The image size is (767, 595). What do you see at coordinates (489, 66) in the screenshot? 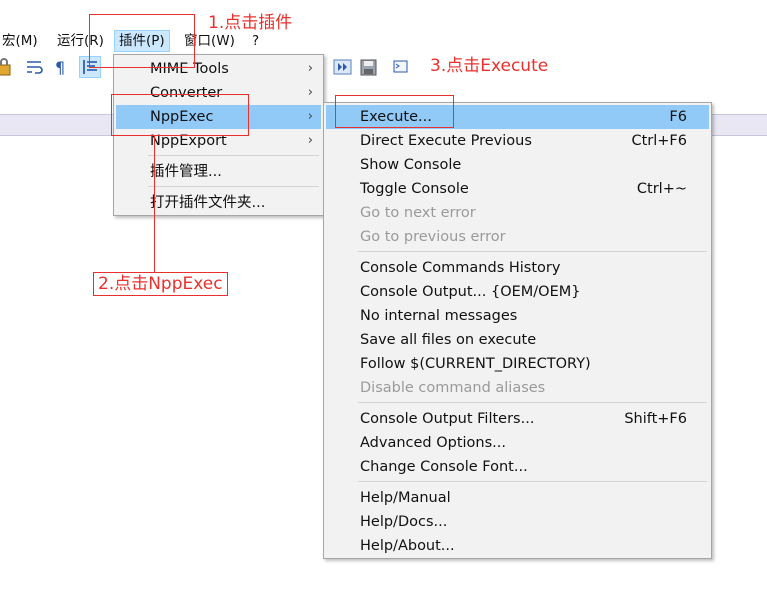
I see `annotation-step3: 3.点击Execute` at bounding box center [489, 66].